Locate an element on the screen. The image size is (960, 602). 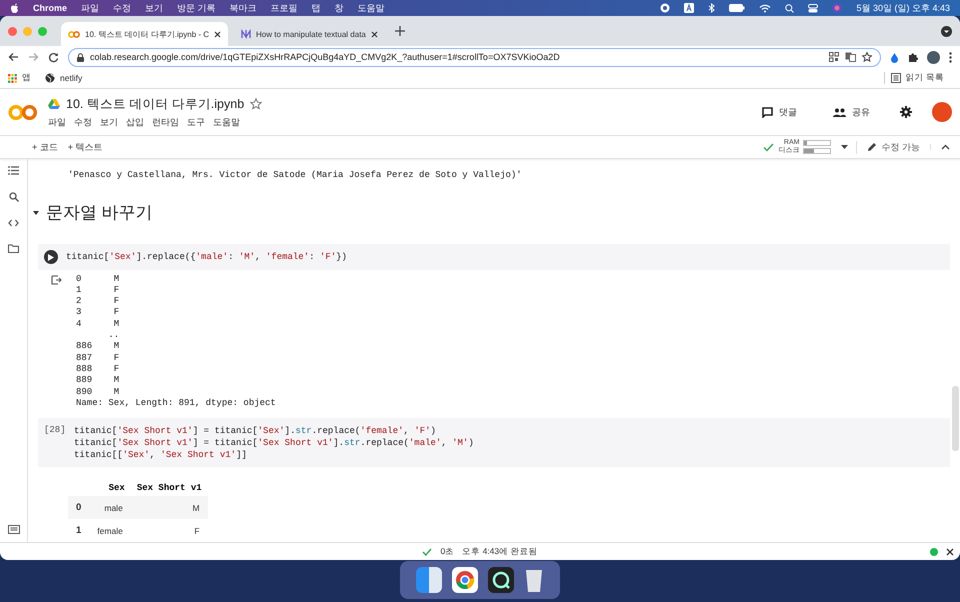
record-icon is located at coordinates (665, 8).